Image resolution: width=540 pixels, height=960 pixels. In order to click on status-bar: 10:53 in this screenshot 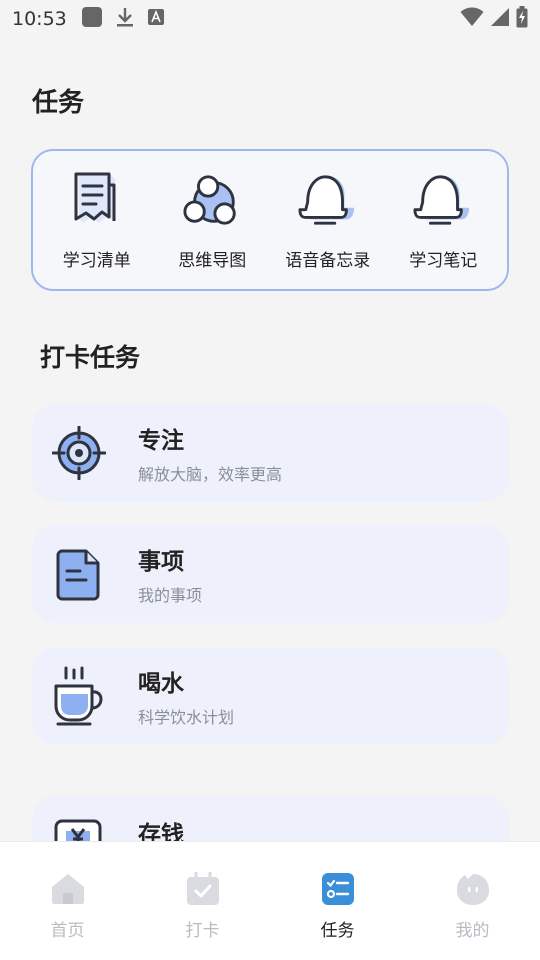, I will do `click(270, 19)`.